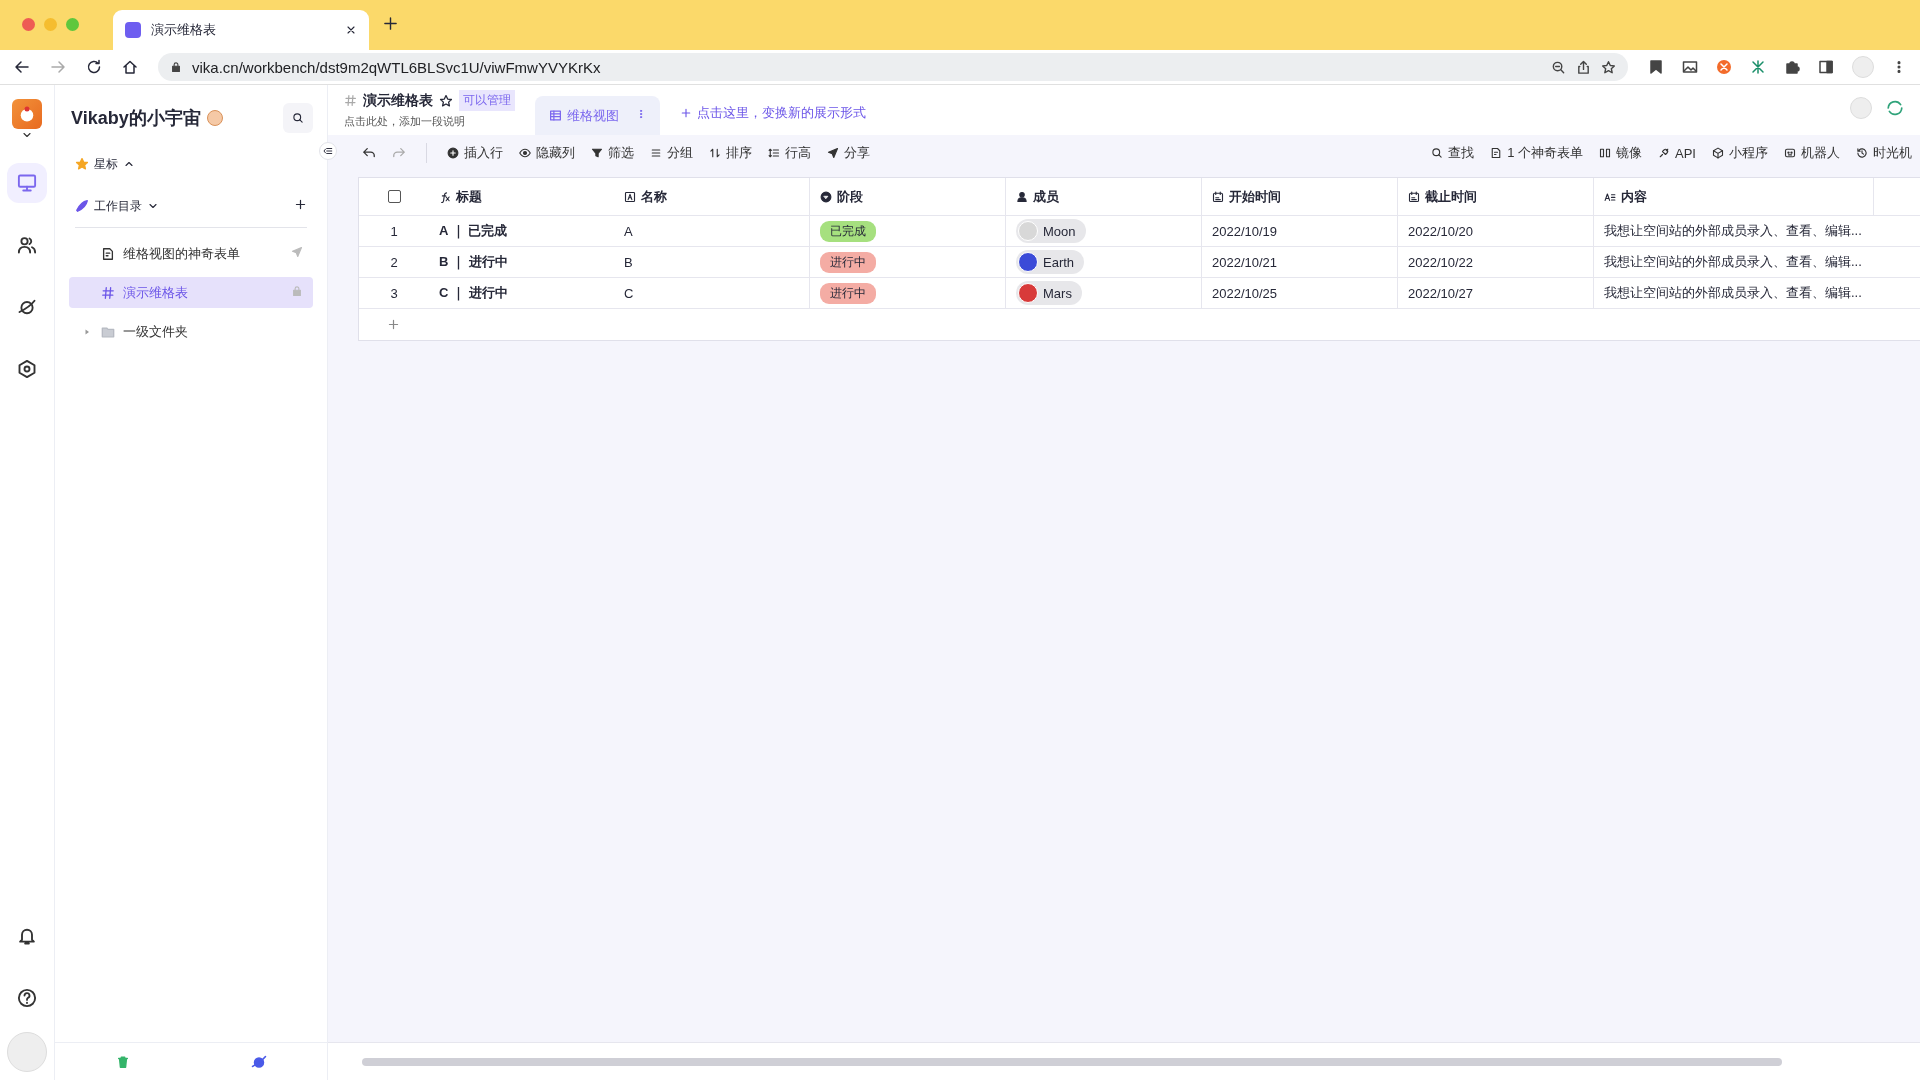  I want to click on zoom-icon, so click(1558, 67).